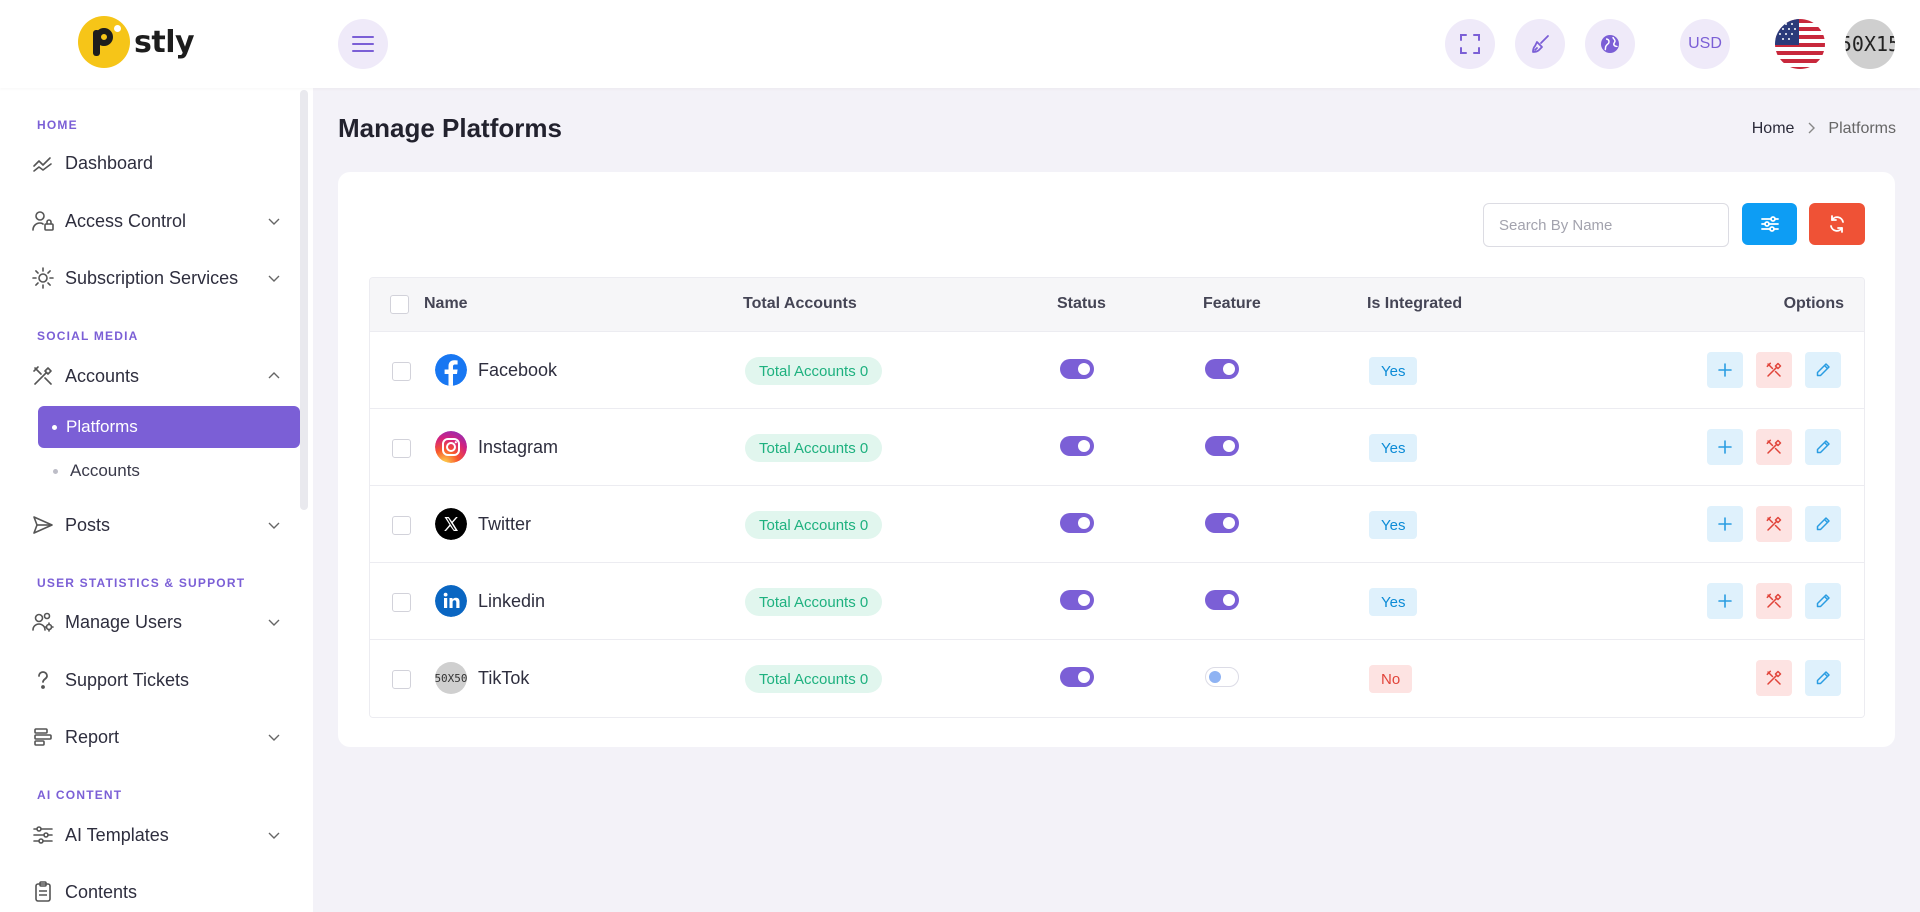 The height and width of the screenshot is (912, 1920). Describe the element at coordinates (159, 376) in the screenshot. I see `sidebar-item-accounts: Accounts` at that location.